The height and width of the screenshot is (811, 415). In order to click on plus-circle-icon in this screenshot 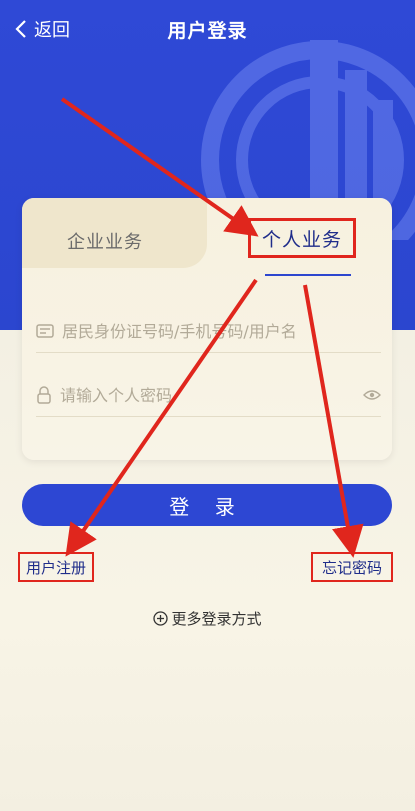, I will do `click(161, 618)`.